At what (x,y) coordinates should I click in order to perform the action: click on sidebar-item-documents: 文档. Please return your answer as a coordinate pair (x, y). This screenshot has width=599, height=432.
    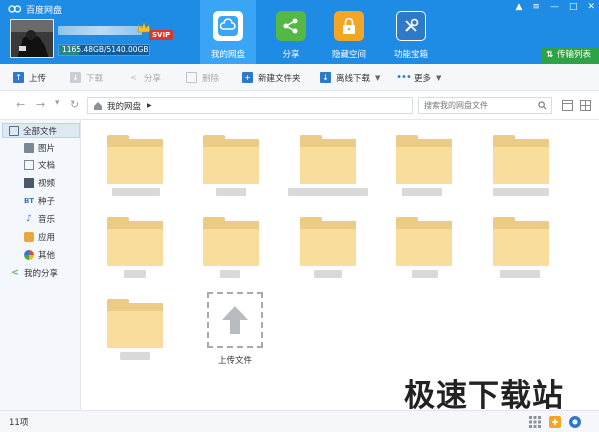
    Looking at the image, I should click on (39, 164).